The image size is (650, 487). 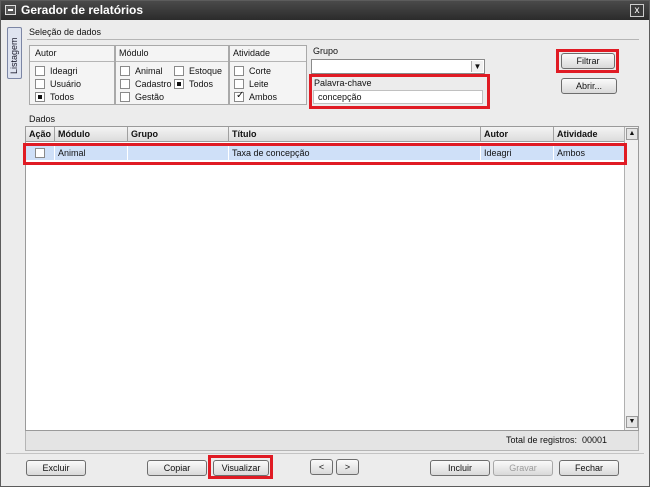 I want to click on modulo-gestao-checkbox, so click(x=125, y=97).